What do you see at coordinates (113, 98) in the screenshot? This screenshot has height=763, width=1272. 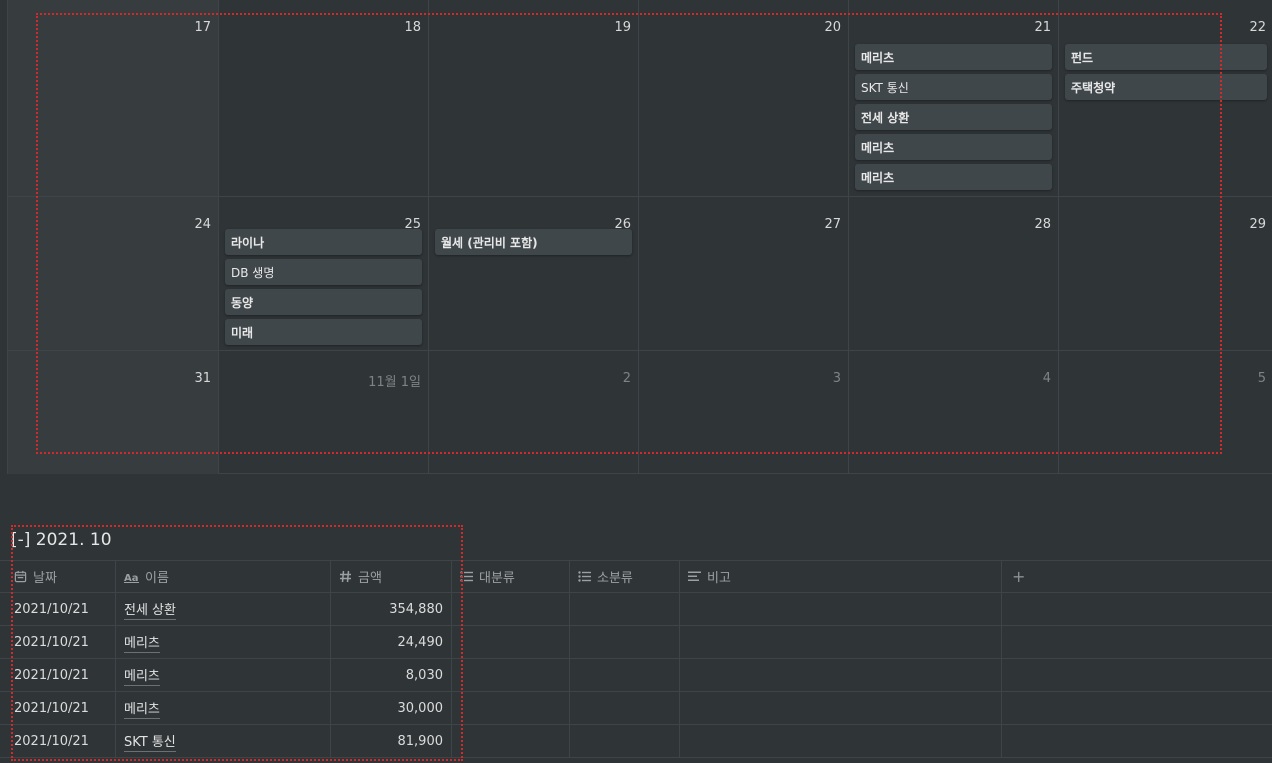 I see `calendar-day: 17` at bounding box center [113, 98].